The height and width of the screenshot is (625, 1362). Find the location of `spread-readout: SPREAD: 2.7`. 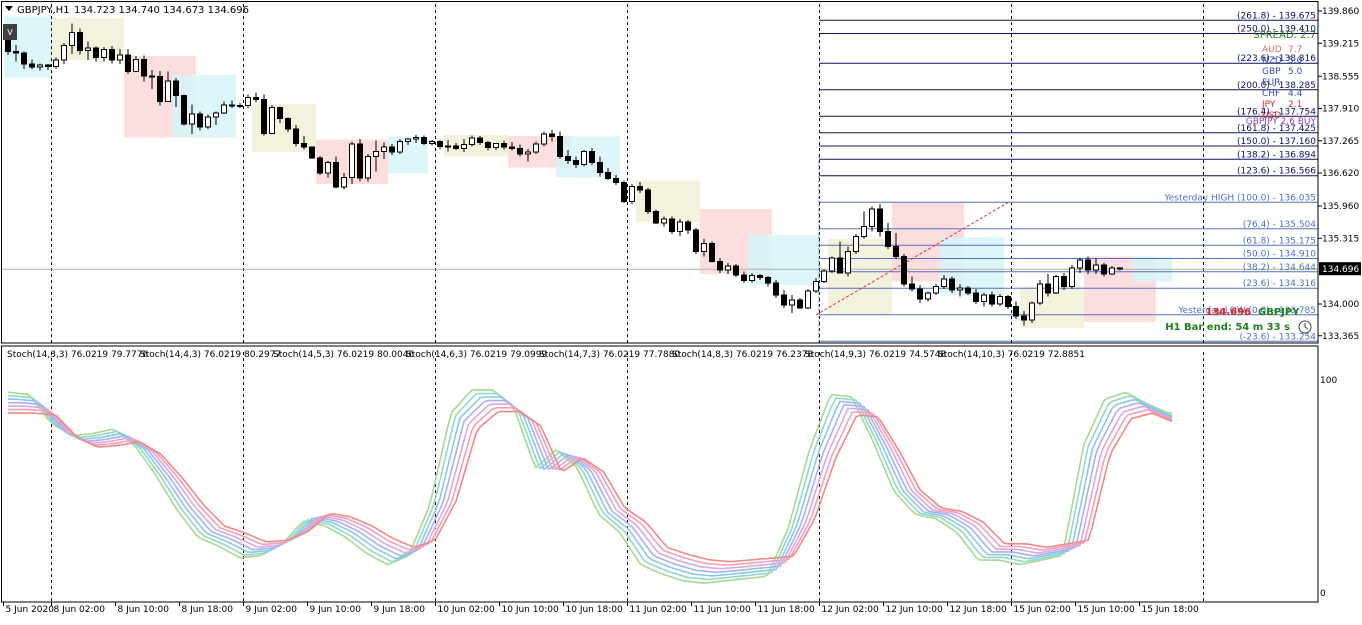

spread-readout: SPREAD: 2.7 is located at coordinates (1284, 35).